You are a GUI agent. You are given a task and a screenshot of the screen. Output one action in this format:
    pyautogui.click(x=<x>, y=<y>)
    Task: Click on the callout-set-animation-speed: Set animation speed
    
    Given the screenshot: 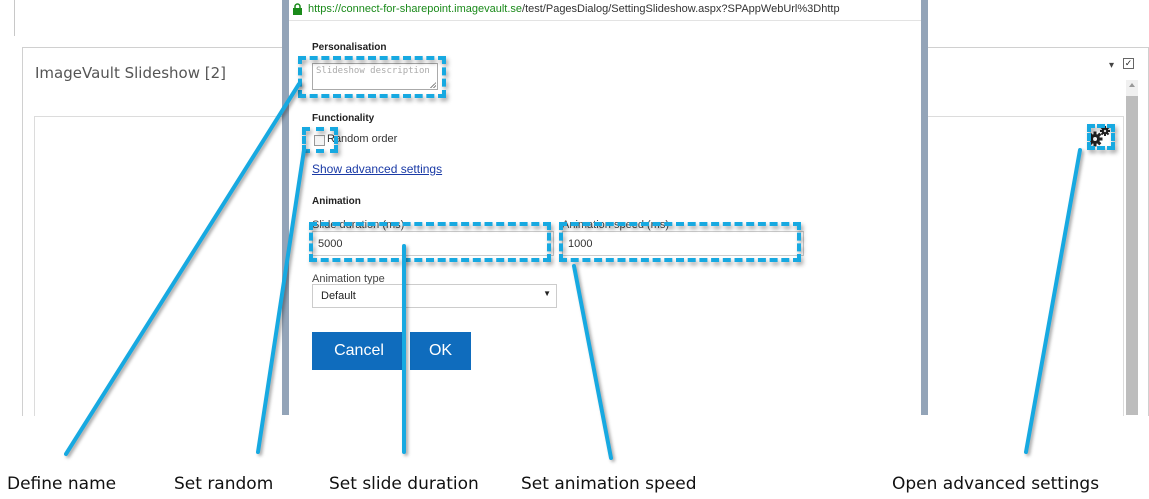 What is the action you would take?
    pyautogui.click(x=609, y=484)
    